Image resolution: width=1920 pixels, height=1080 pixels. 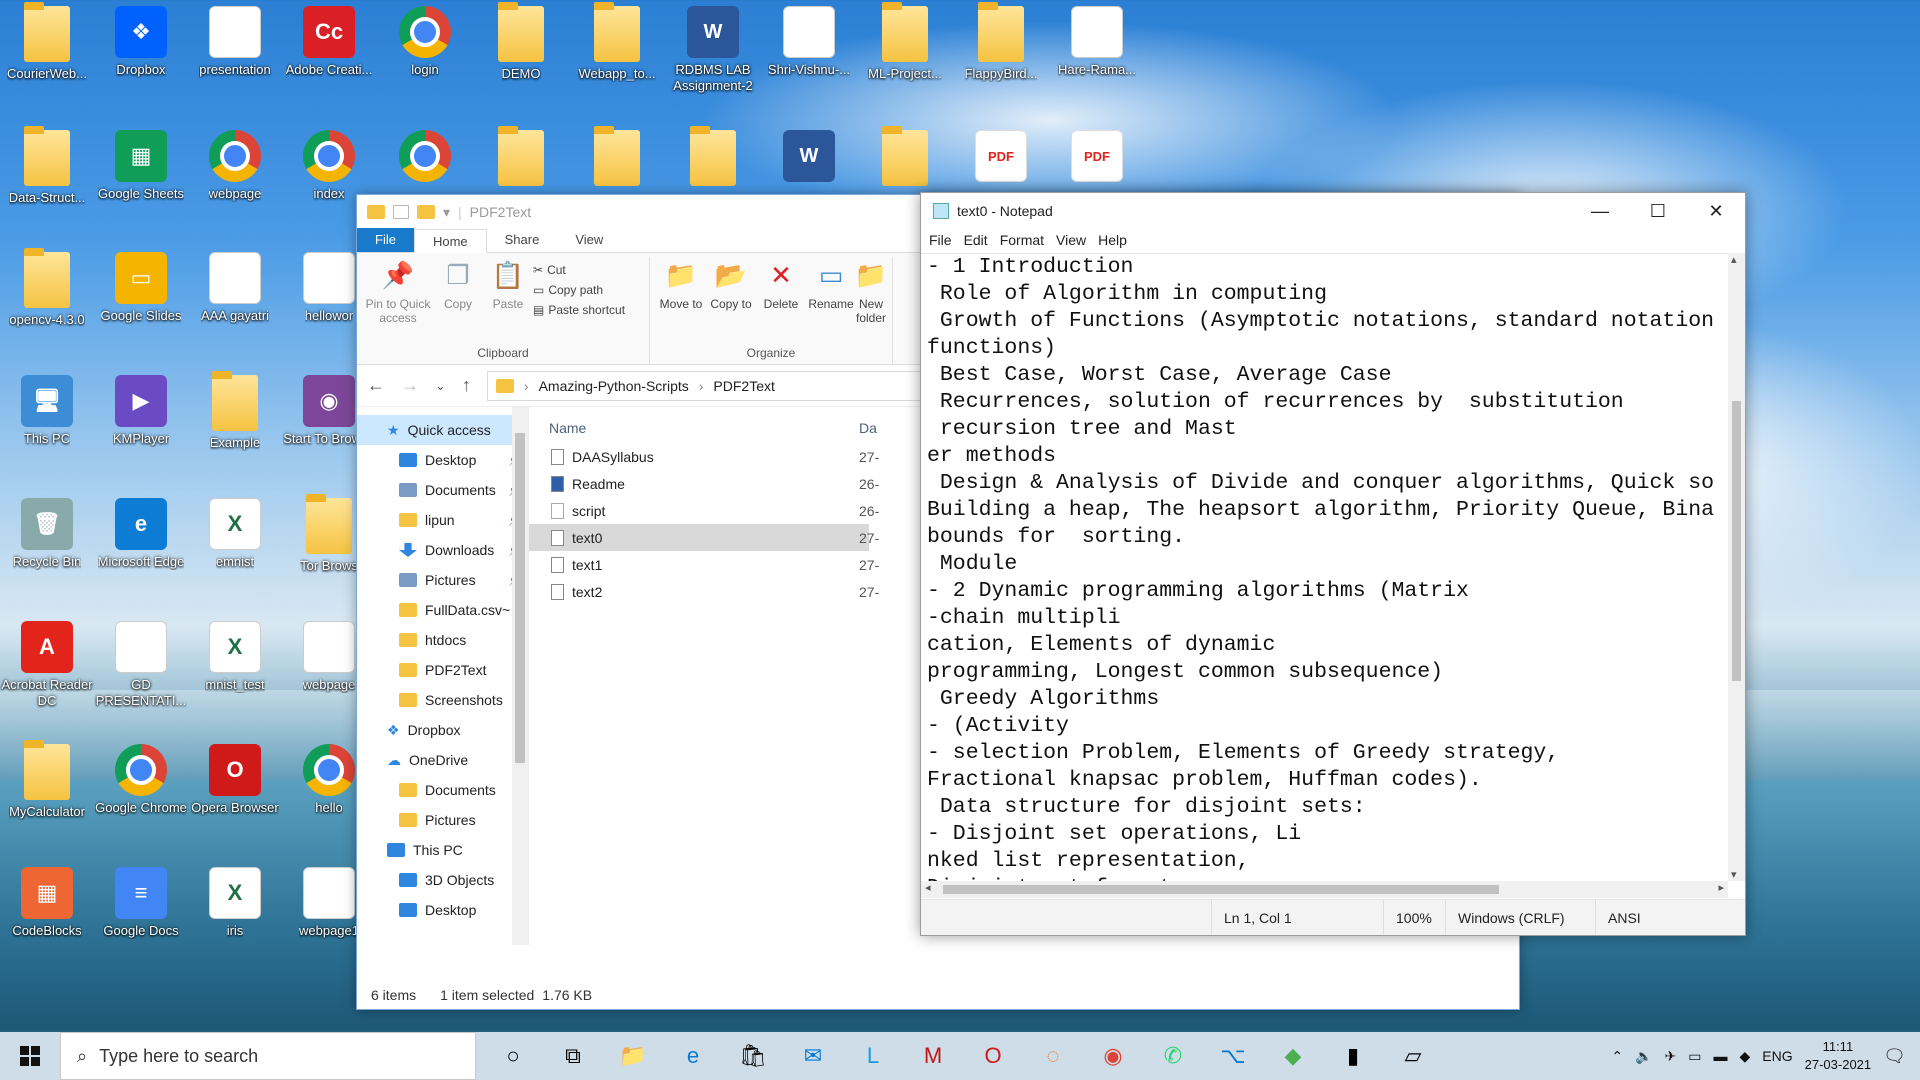 What do you see at coordinates (1734, 874) in the screenshot?
I see `scroll-down-icon: ▾` at bounding box center [1734, 874].